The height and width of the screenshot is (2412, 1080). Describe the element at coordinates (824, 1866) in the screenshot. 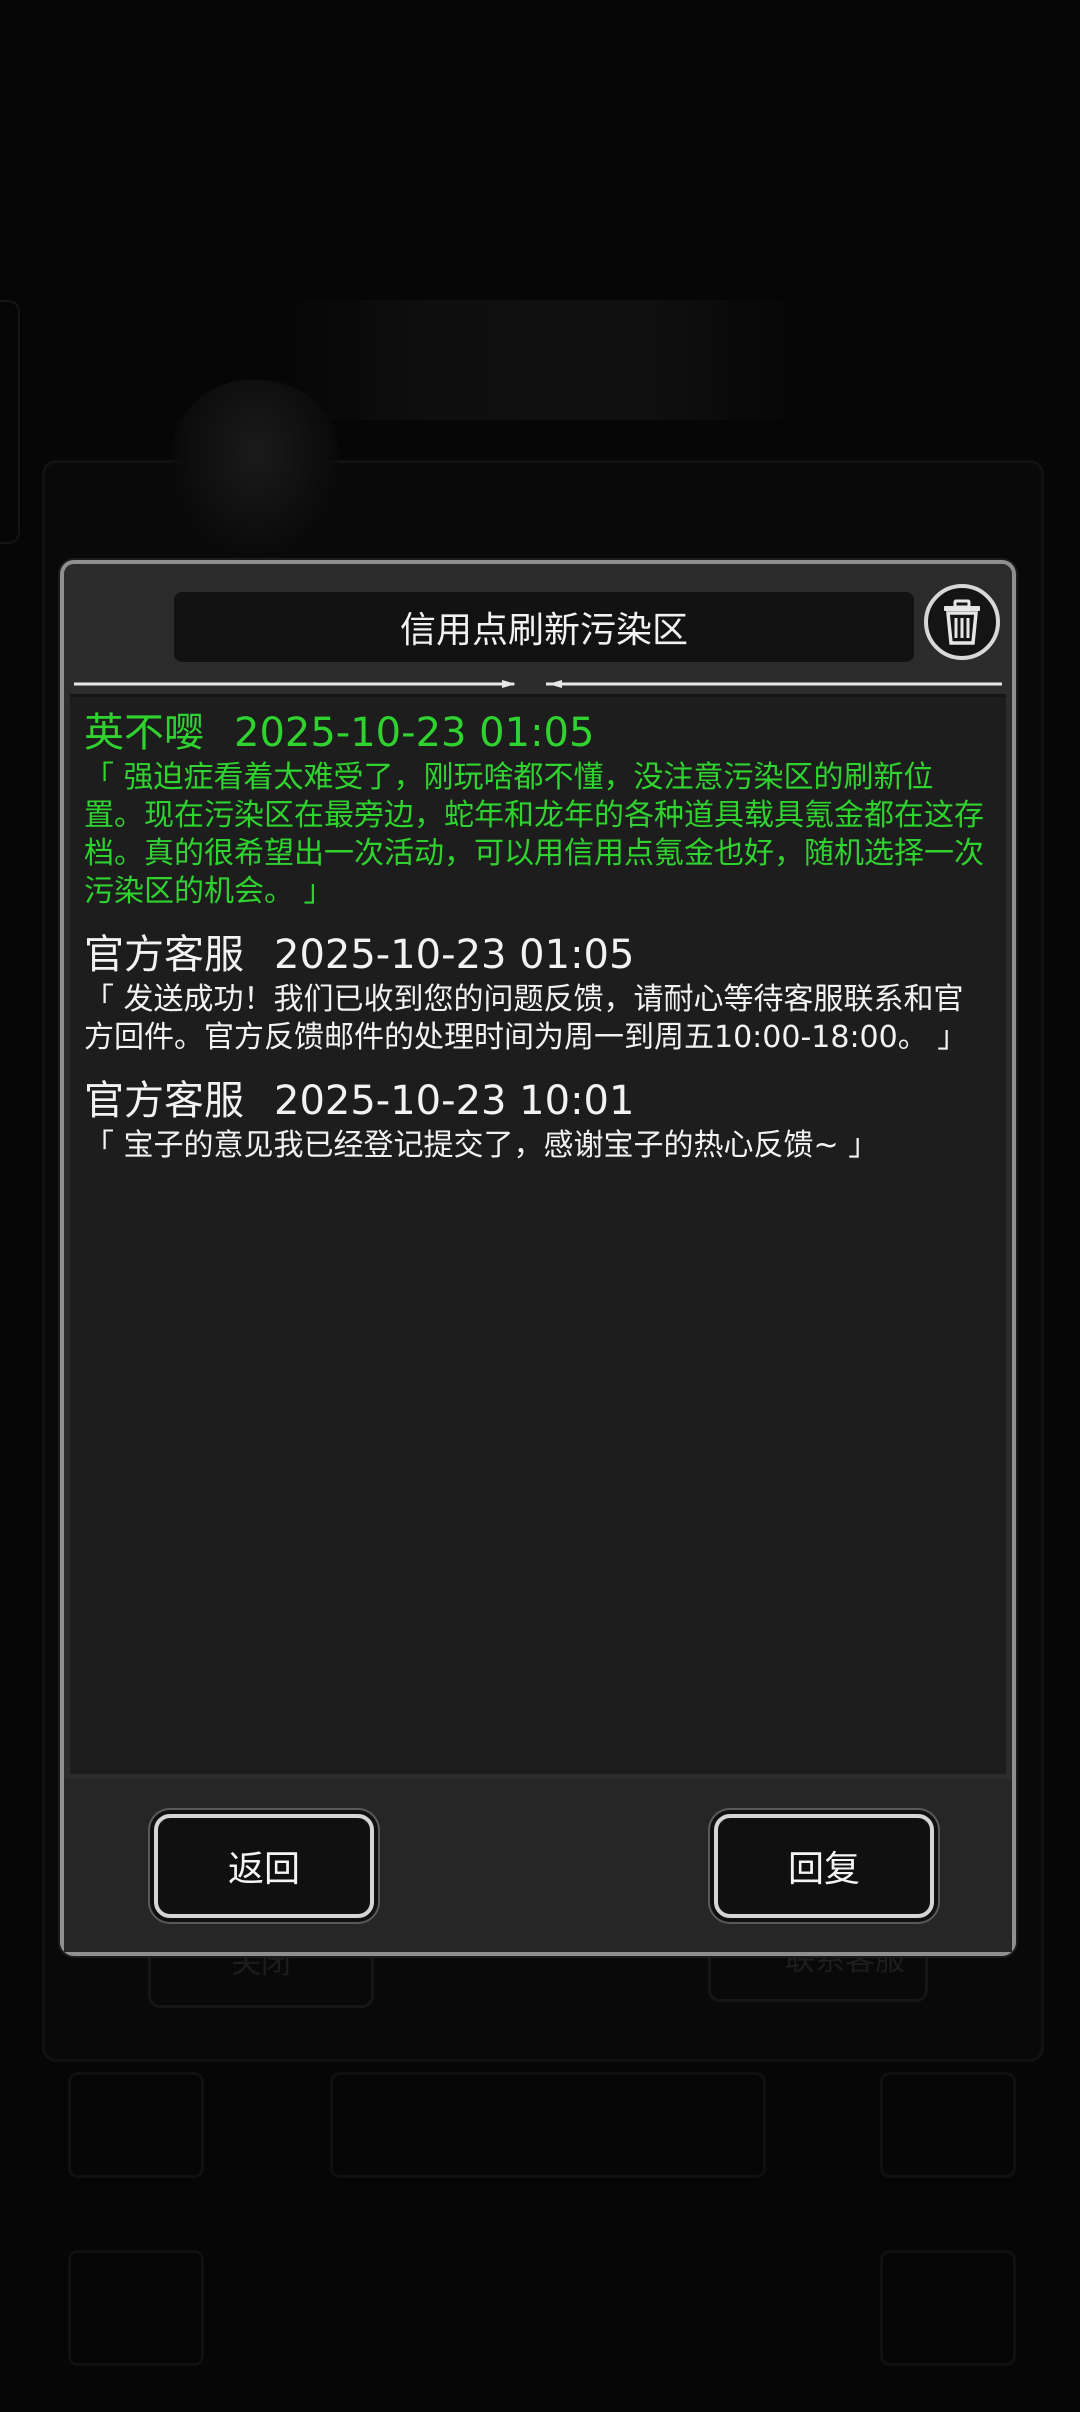

I see `reply-button: 回复` at that location.